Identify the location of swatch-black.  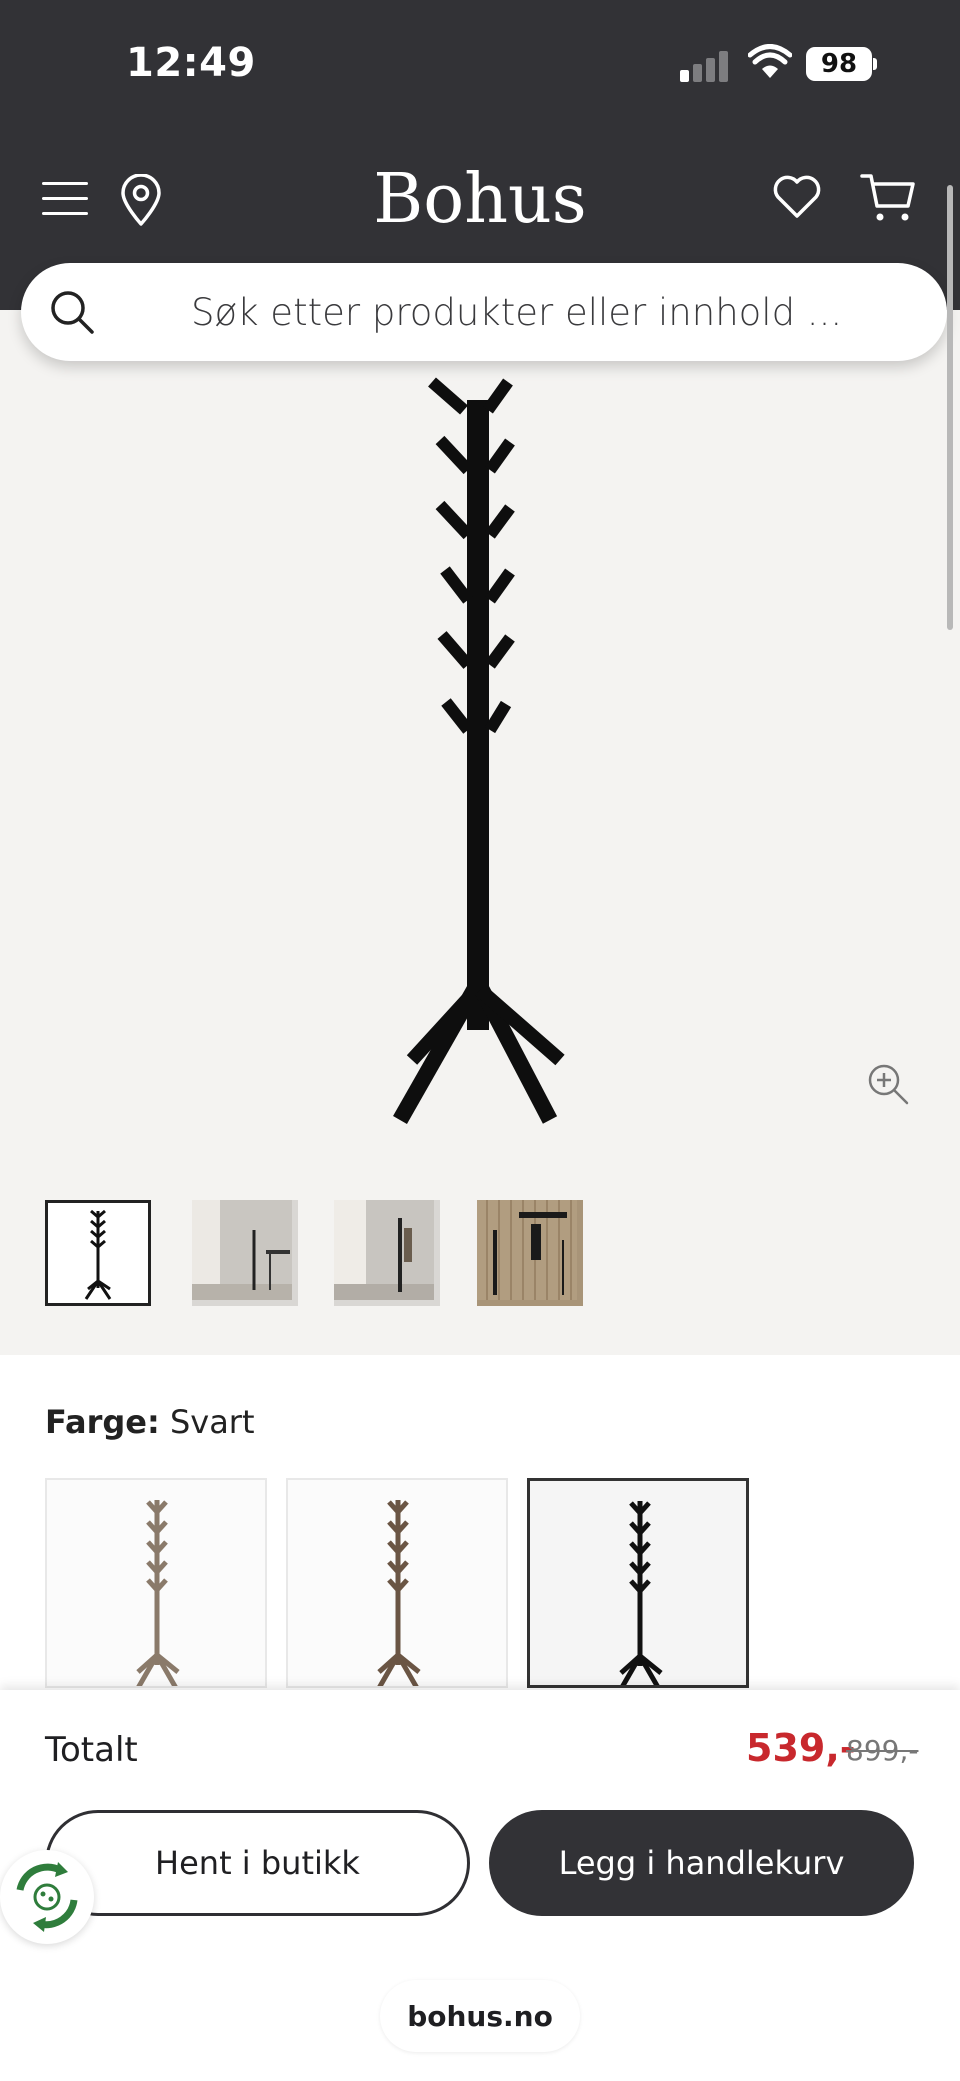
(638, 1583).